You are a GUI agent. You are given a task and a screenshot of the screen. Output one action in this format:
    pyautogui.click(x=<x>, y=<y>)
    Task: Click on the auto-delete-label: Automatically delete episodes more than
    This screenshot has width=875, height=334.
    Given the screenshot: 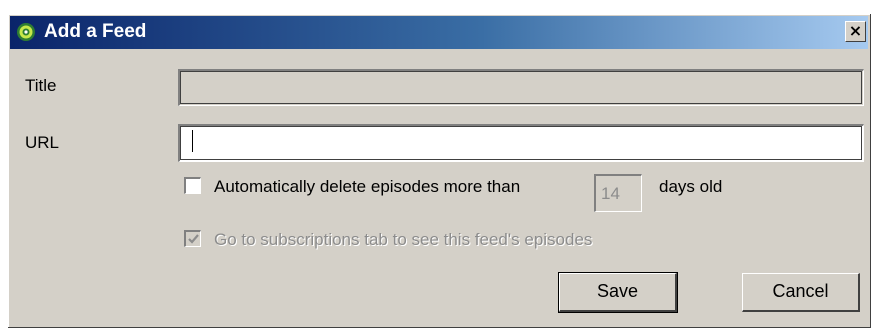 What is the action you would take?
    pyautogui.click(x=367, y=186)
    